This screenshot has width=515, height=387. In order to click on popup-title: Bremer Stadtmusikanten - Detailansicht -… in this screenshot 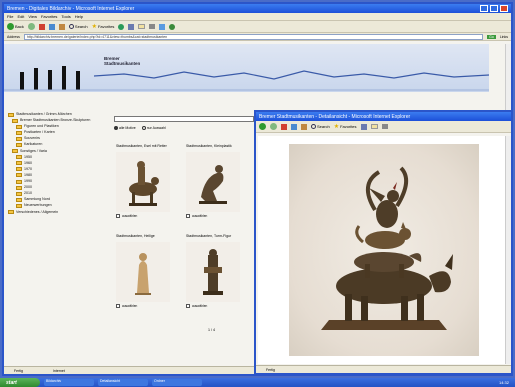, I will do `click(335, 116)`.